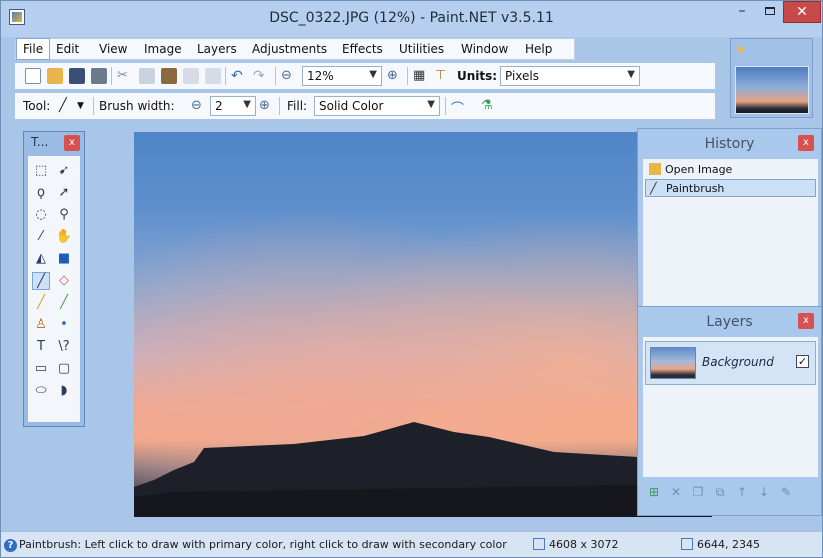 The width and height of the screenshot is (823, 558). Describe the element at coordinates (772, 90) in the screenshot. I see `image-thumbnail` at that location.